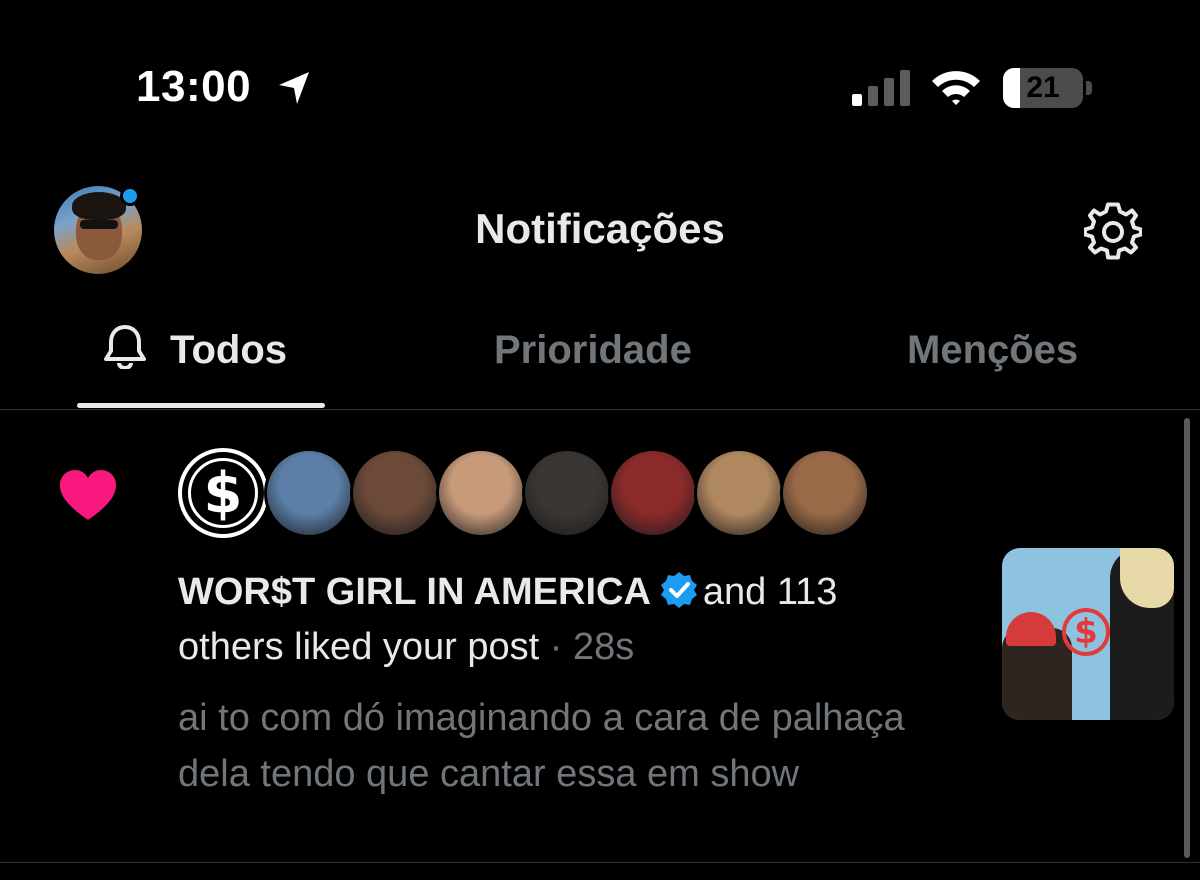 This screenshot has height=880, width=1200. I want to click on tab-prioridade: Prioridade, so click(593, 352).